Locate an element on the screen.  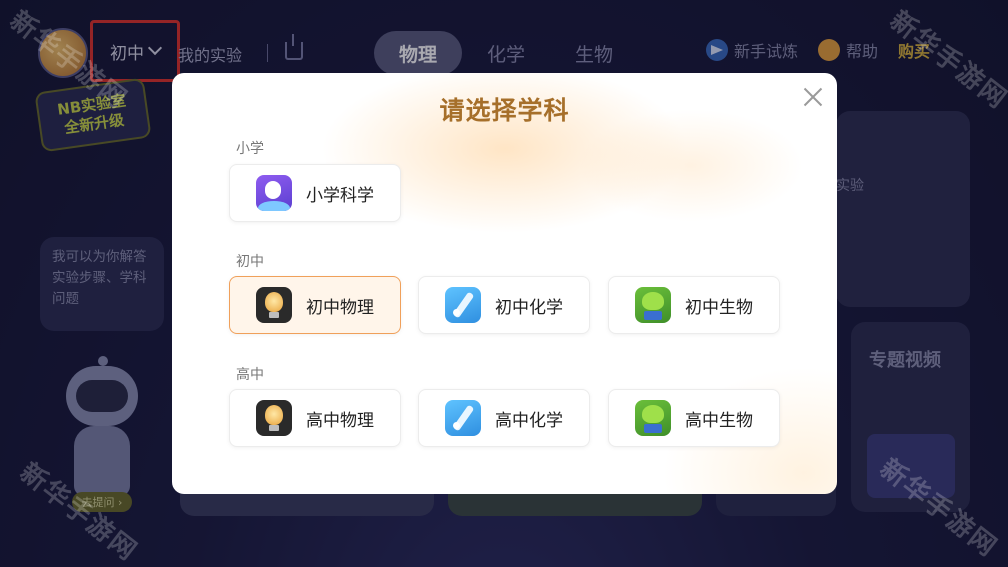
course-label: 小学科学 is located at coordinates (340, 195).